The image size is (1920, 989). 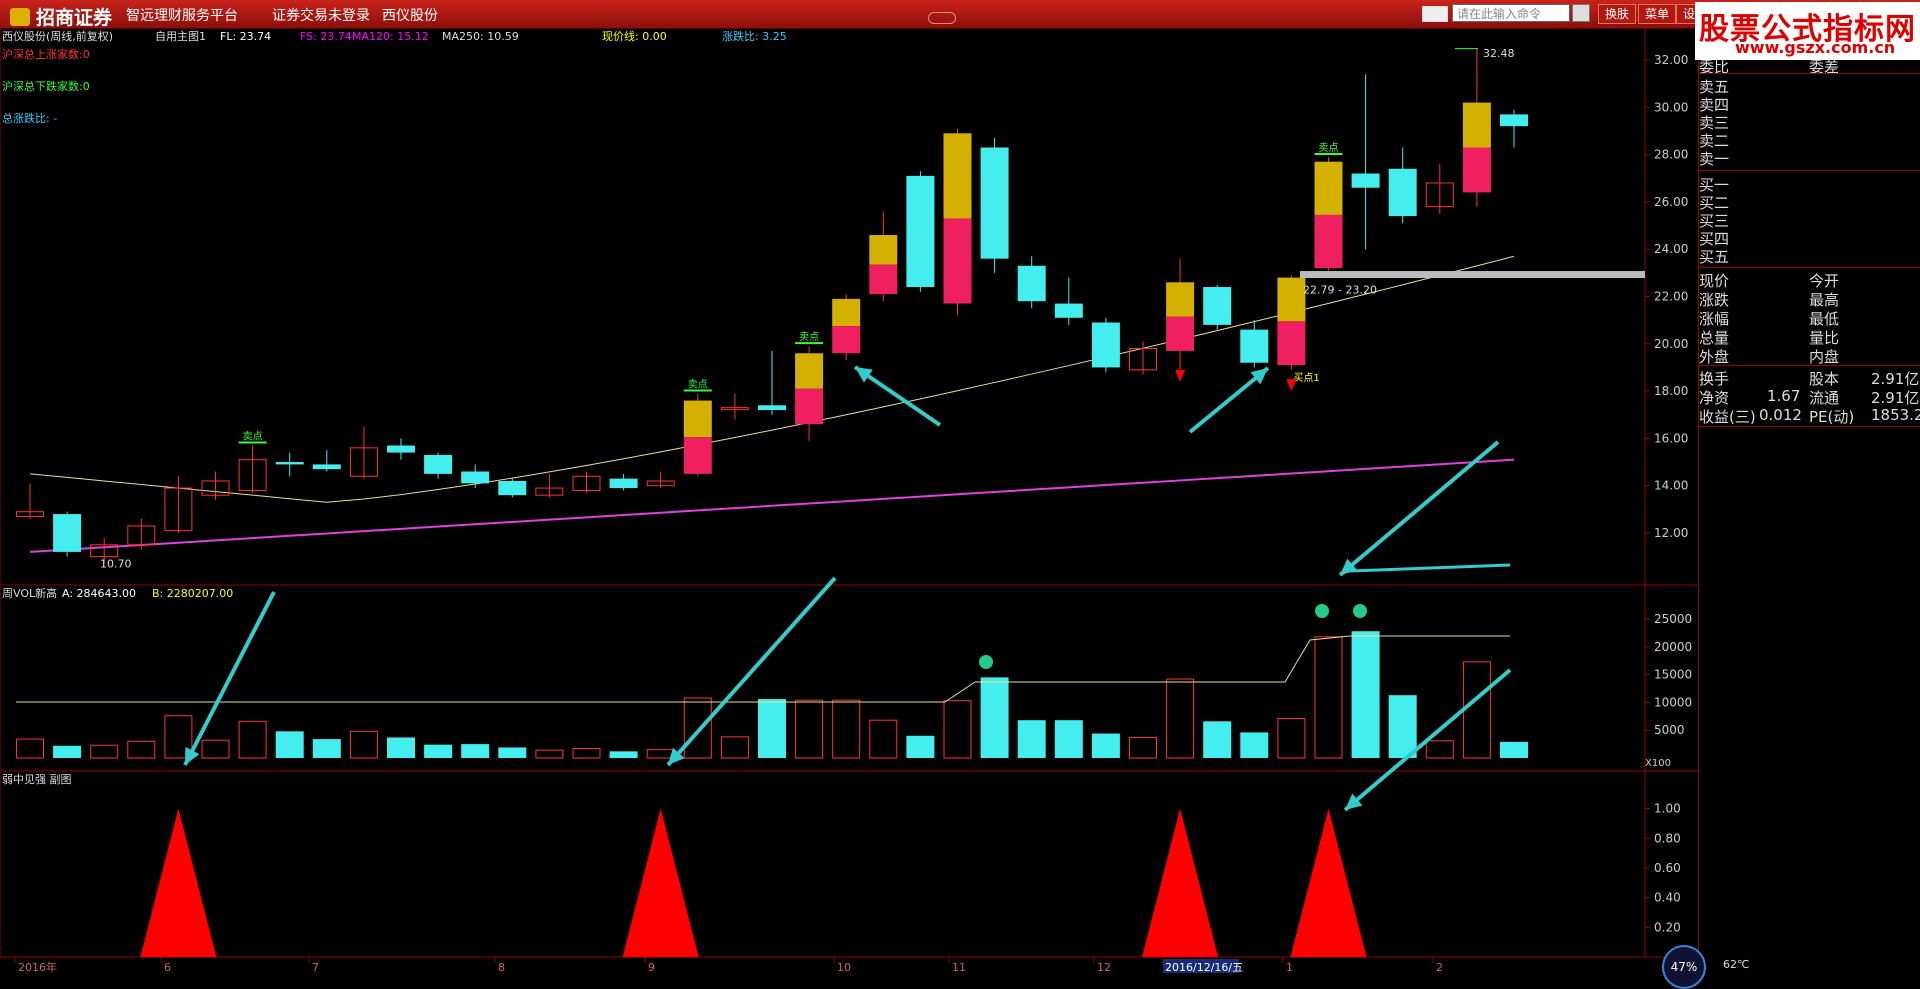 I want to click on ma120-value: MA120: 15.12, so click(x=390, y=36).